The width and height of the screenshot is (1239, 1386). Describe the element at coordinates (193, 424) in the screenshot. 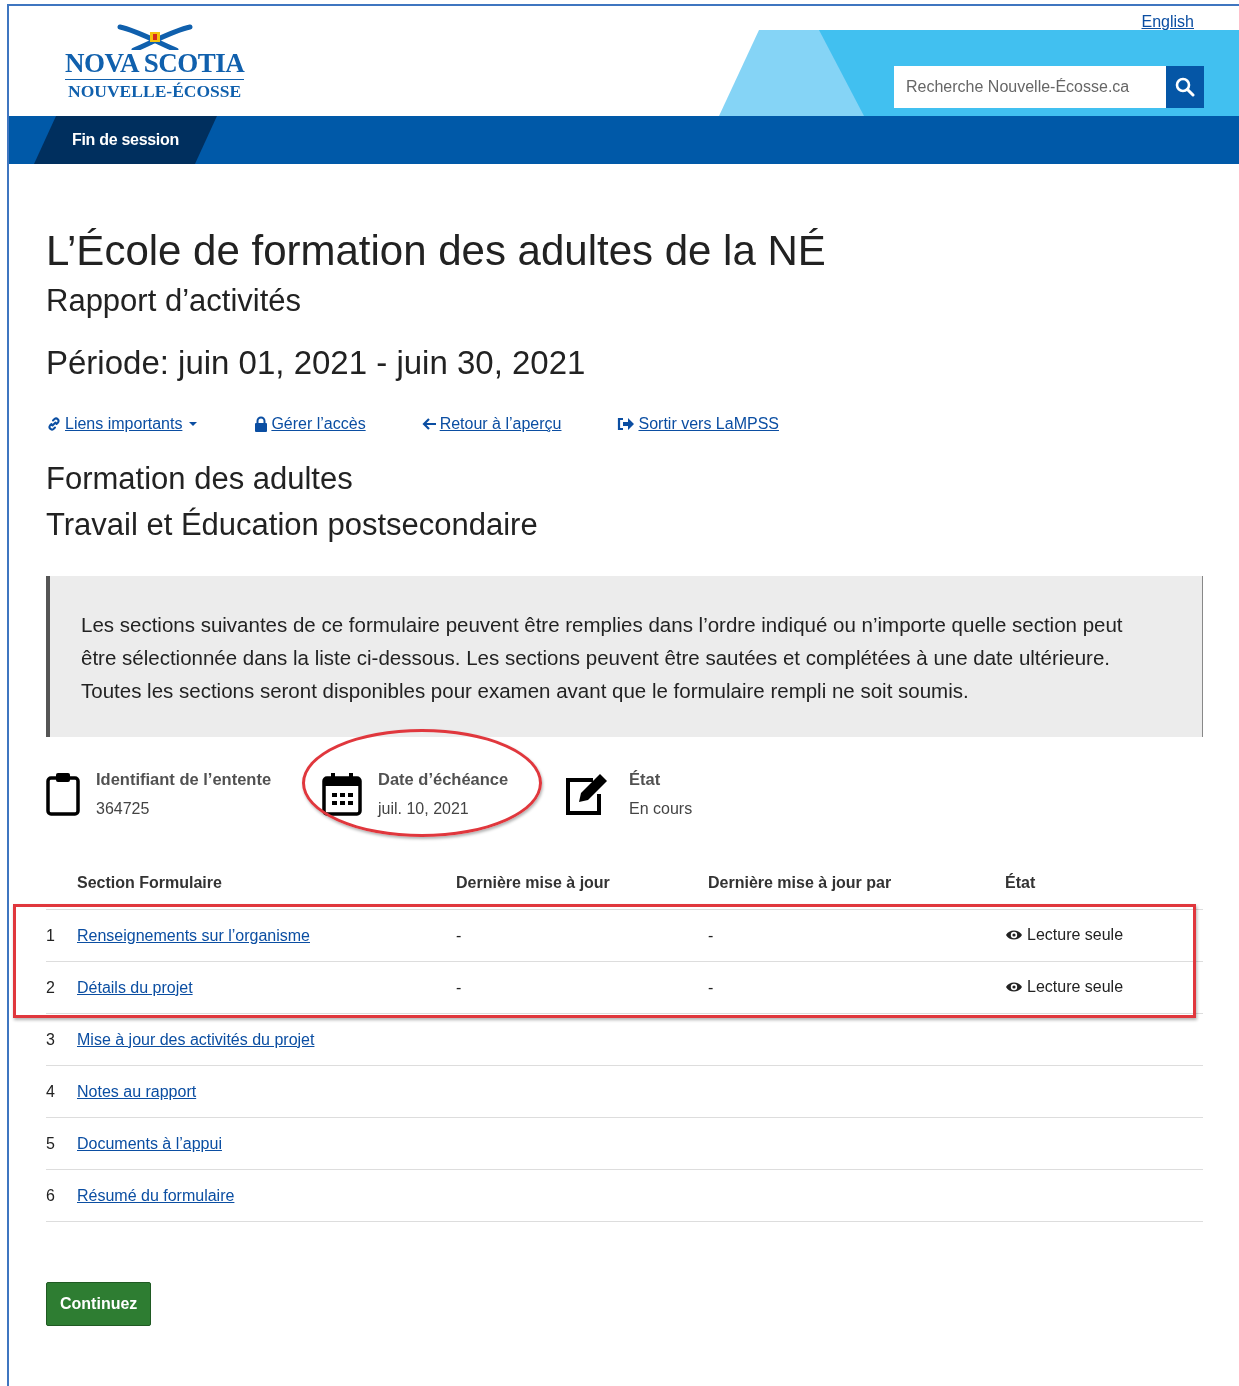

I see `caret-icon` at that location.